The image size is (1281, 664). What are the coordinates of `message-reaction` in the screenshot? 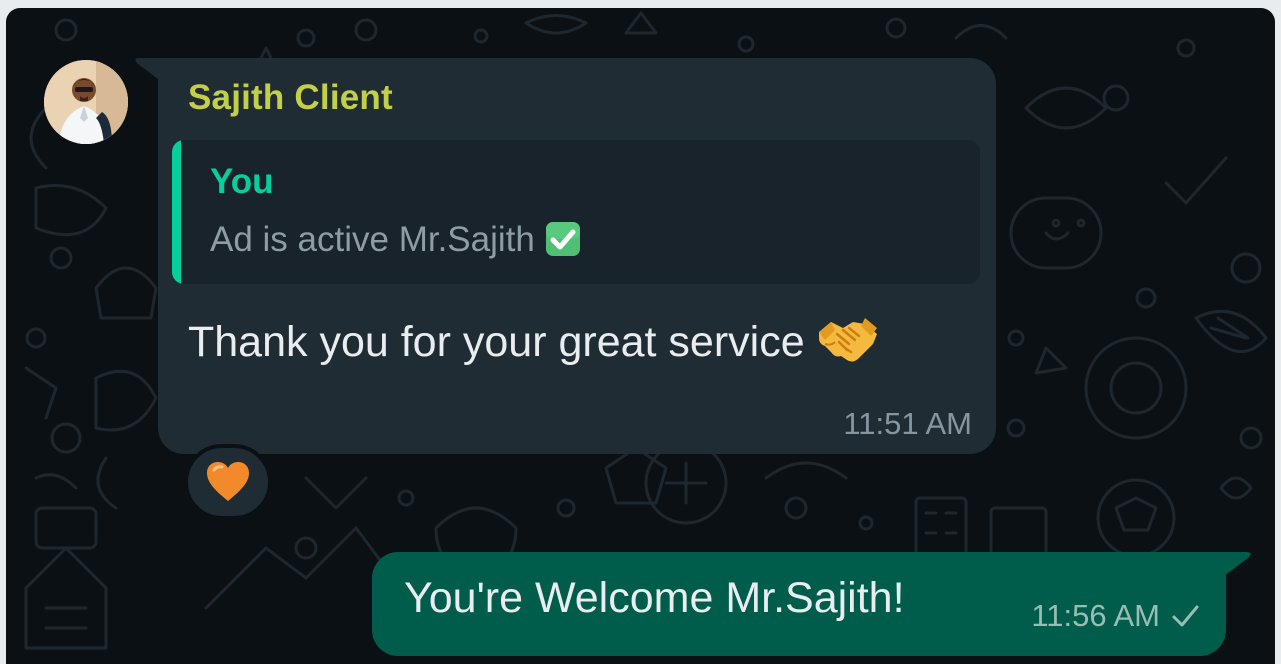 It's located at (228, 482).